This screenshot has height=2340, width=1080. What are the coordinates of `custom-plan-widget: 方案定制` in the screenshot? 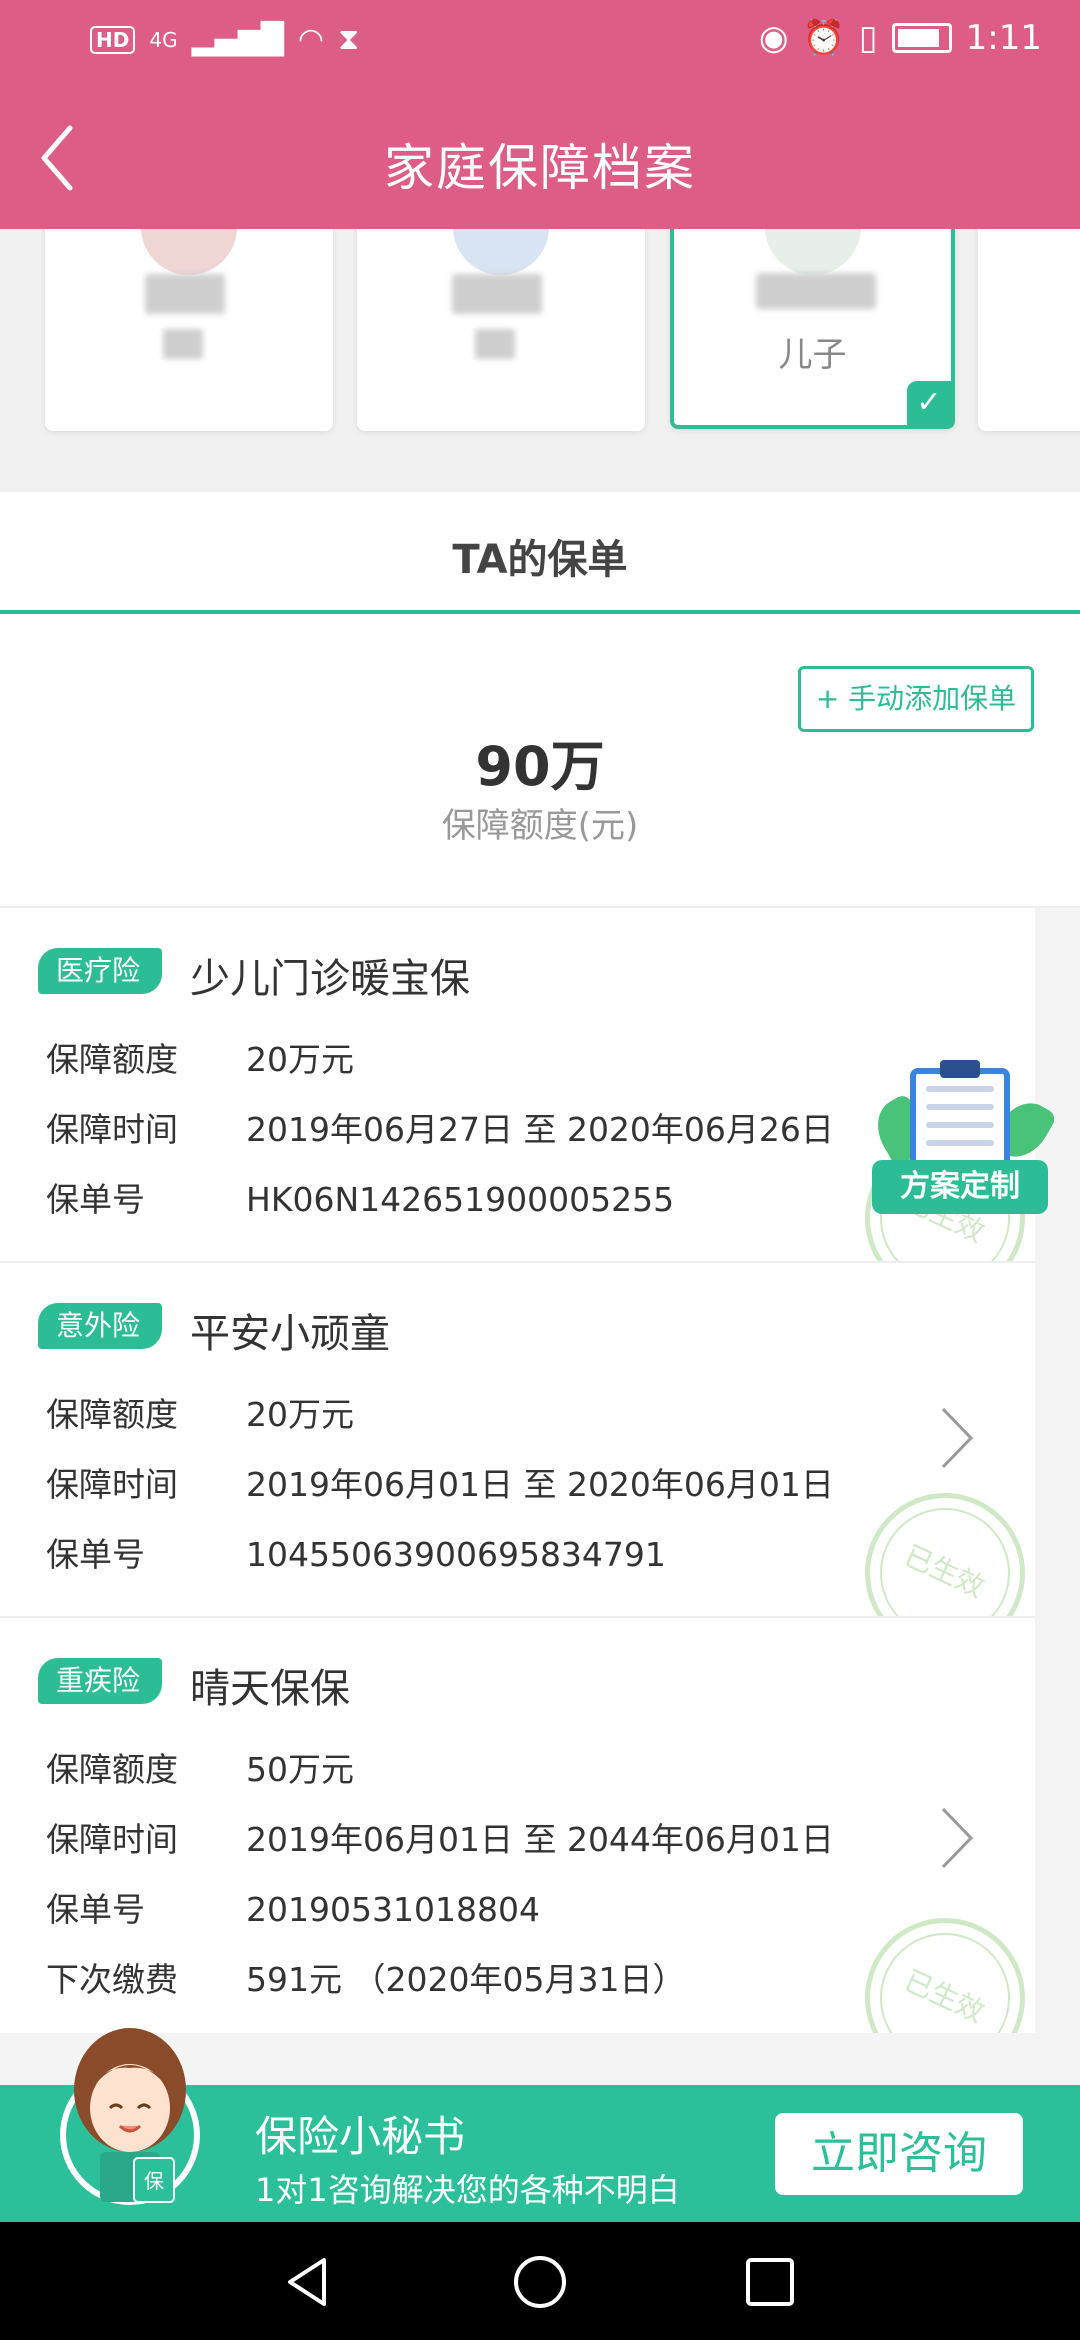 It's located at (962, 1140).